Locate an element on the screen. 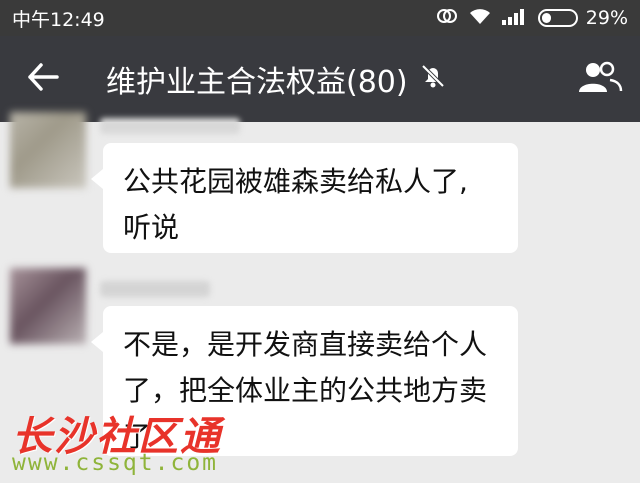 The height and width of the screenshot is (483, 640). signal-icon is located at coordinates (514, 18).